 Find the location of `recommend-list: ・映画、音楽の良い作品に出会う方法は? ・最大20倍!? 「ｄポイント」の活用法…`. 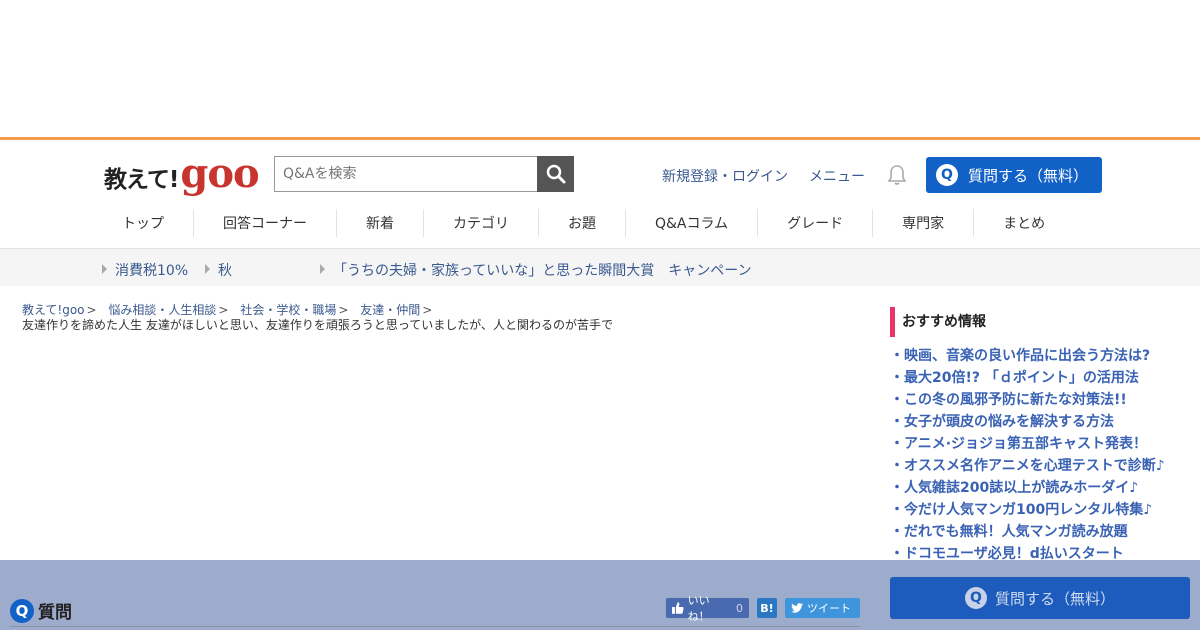

recommend-list: ・映画、音楽の良い作品に出会う方法は? ・最大20倍!? 「ｄポイント」の活用法… is located at coordinates (1040, 455).